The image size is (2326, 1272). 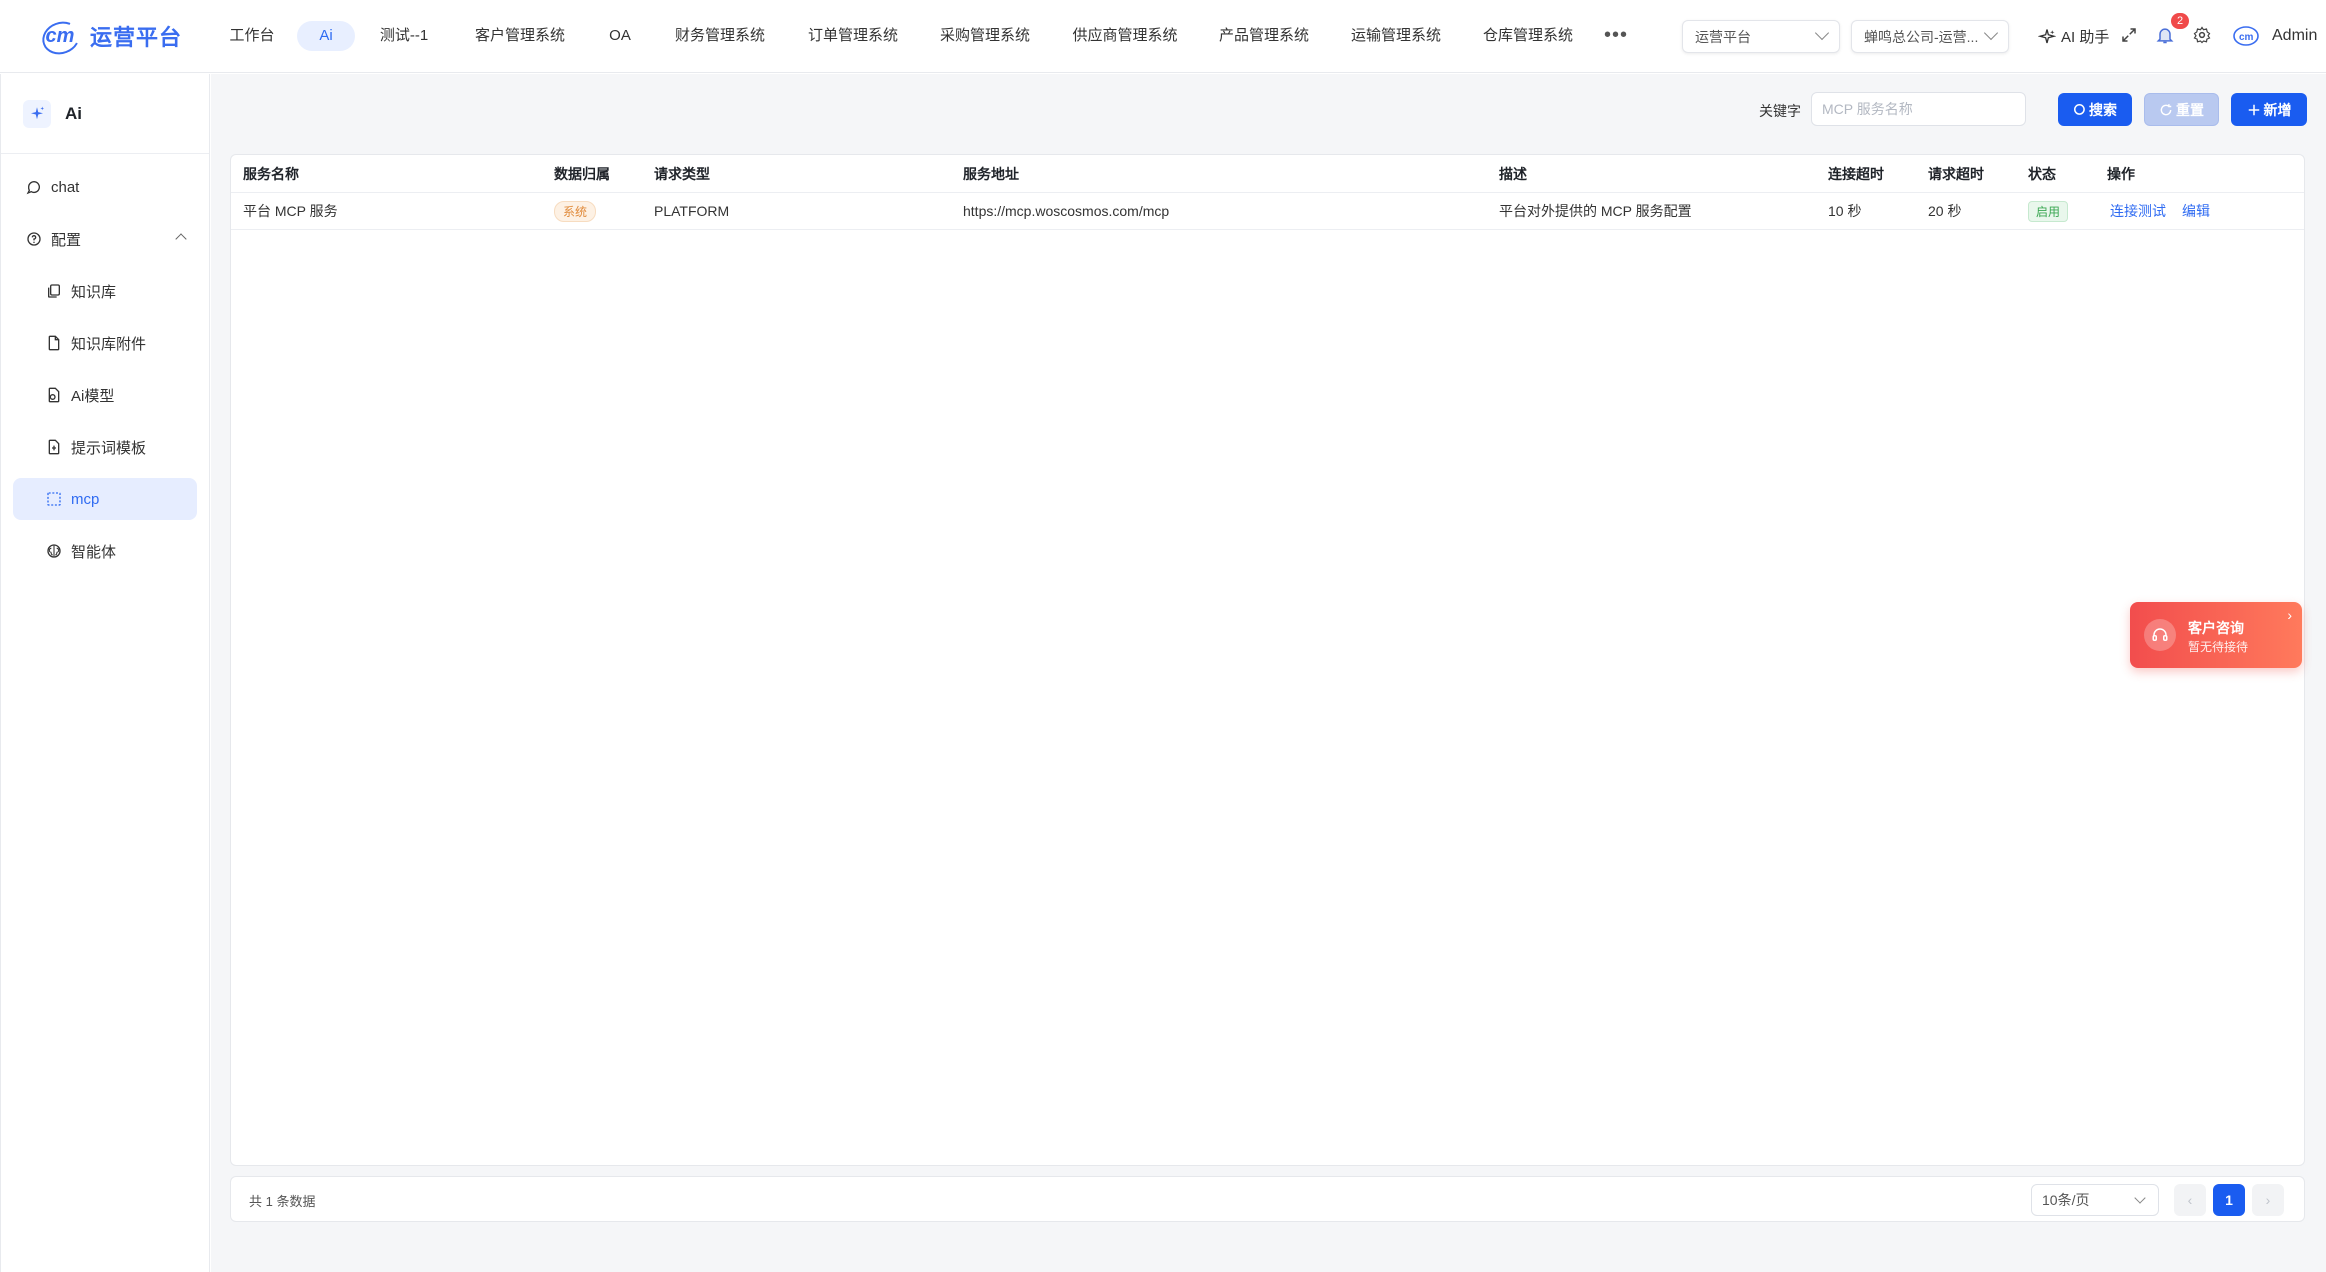 I want to click on keyword-label: 关键字, so click(x=1780, y=111).